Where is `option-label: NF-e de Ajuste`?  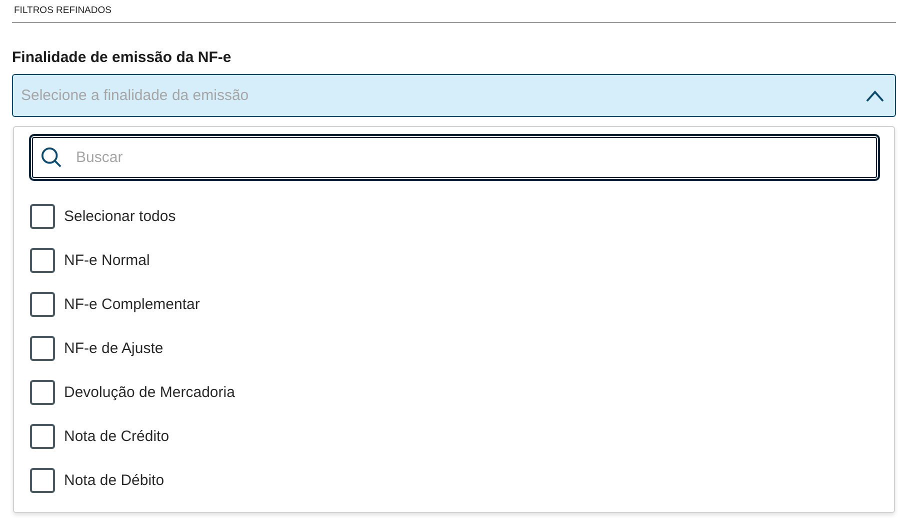
option-label: NF-e de Ajuste is located at coordinates (114, 348).